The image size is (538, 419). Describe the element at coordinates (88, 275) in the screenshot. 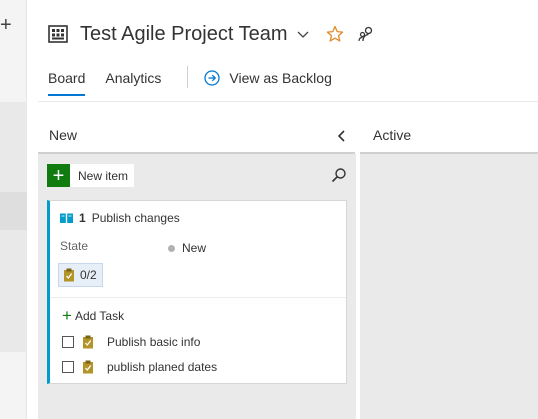

I see `task-progress-text: 0/2` at that location.